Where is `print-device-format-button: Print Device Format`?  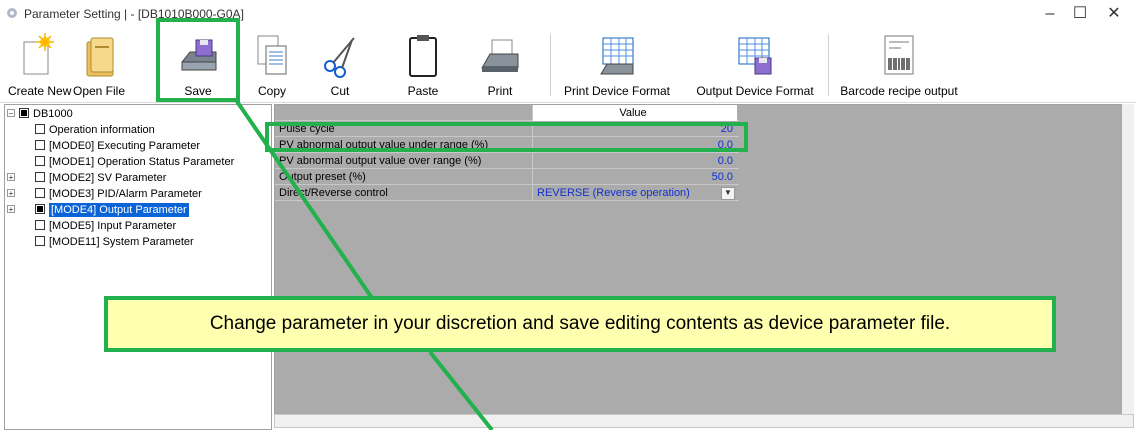
print-device-format-button: Print Device Format is located at coordinates (617, 64).